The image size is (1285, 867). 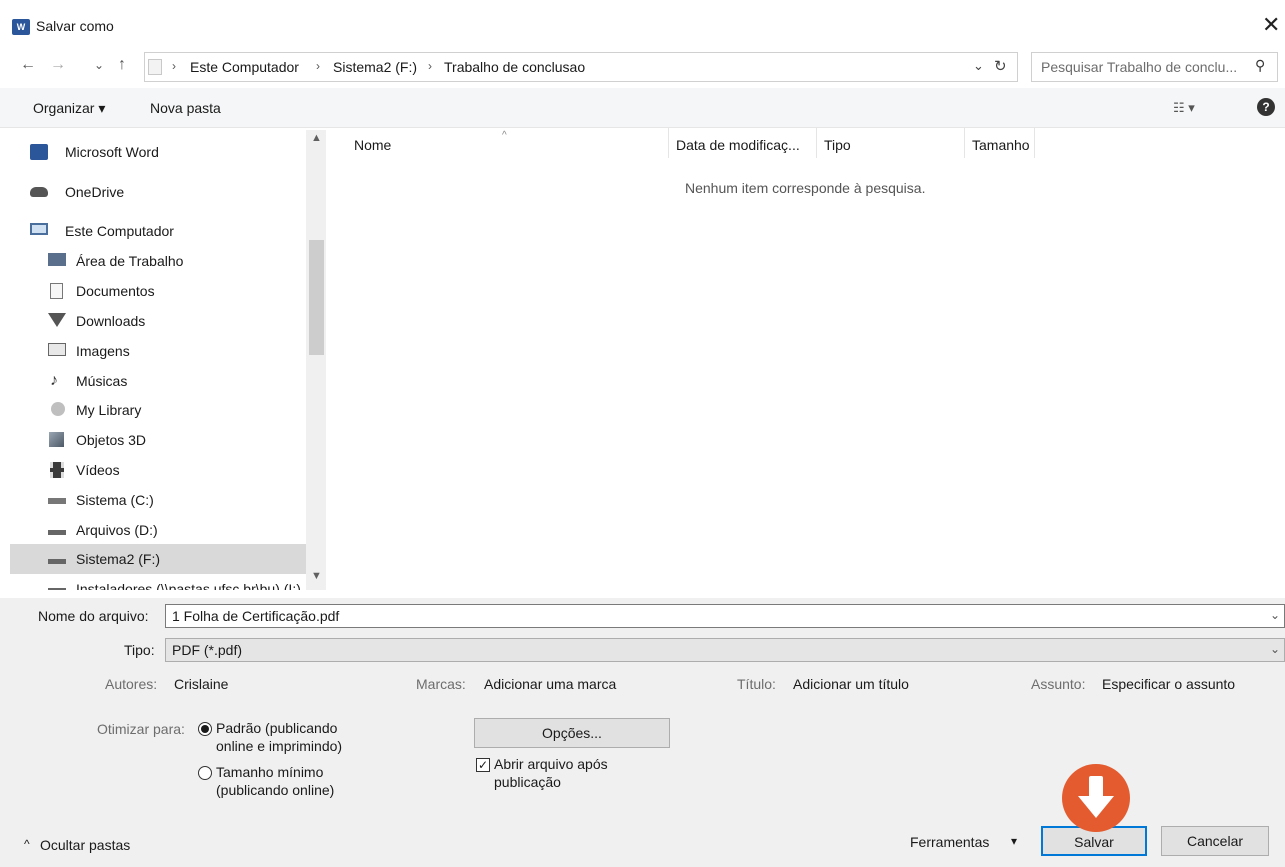 I want to click on arrow-down-icon, so click(x=1096, y=797).